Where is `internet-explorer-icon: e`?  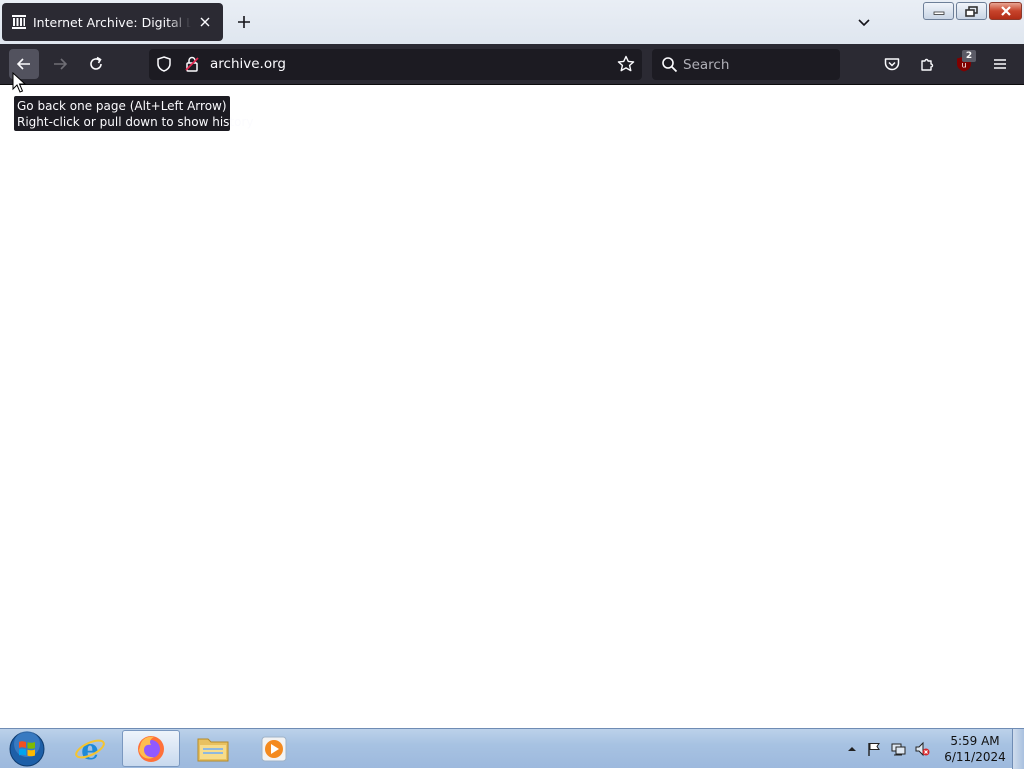
internet-explorer-icon: e is located at coordinates (90, 749).